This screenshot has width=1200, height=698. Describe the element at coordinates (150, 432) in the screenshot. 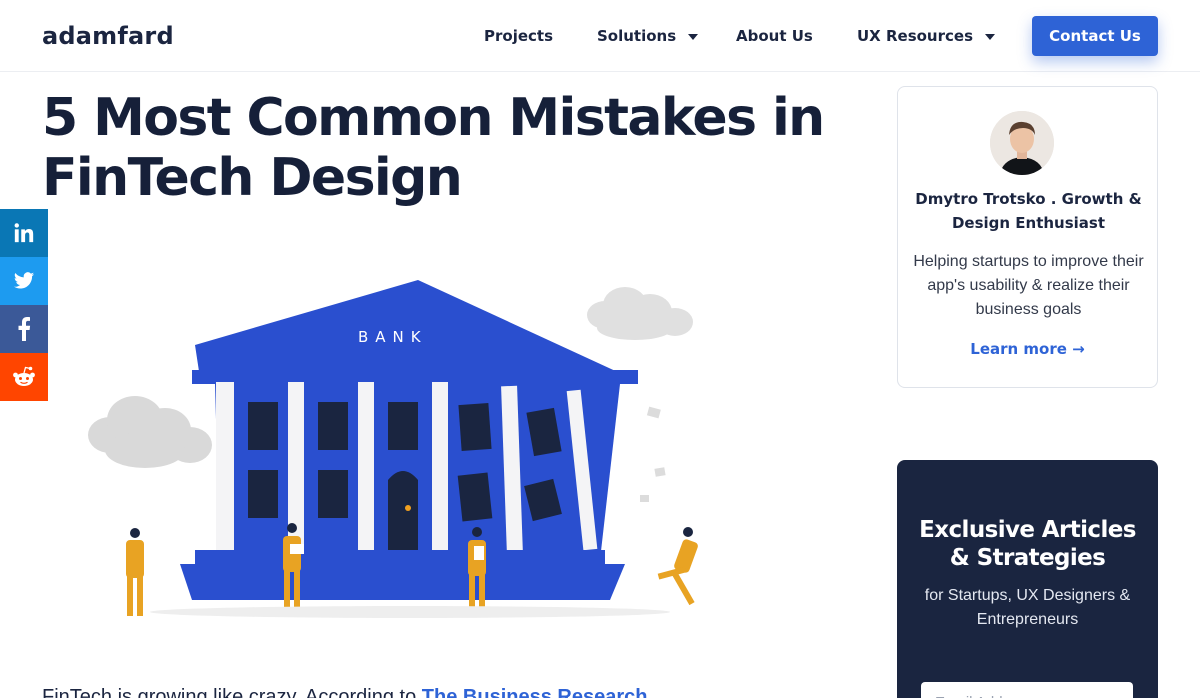

I see `cloud-left` at that location.